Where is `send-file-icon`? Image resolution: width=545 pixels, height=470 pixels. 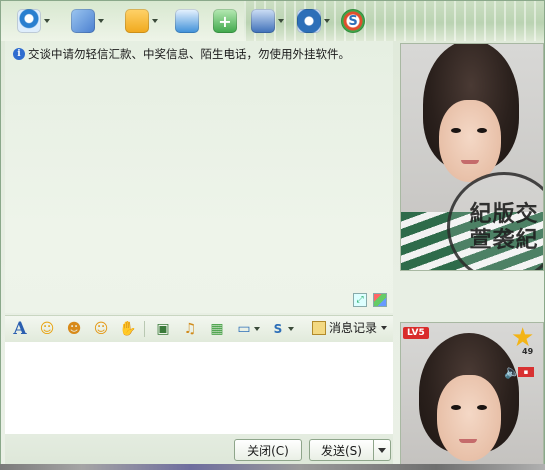
send-file-icon is located at coordinates (137, 21).